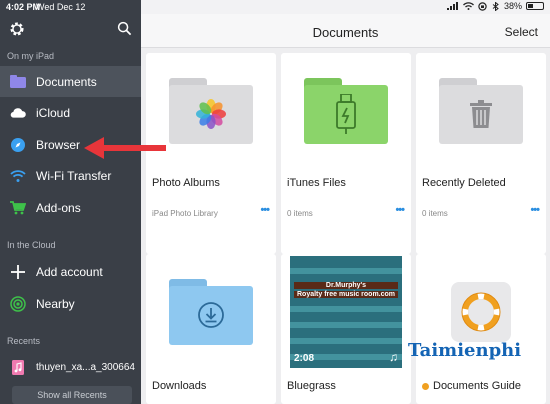  I want to click on status-right: 38%, so click(495, 6).